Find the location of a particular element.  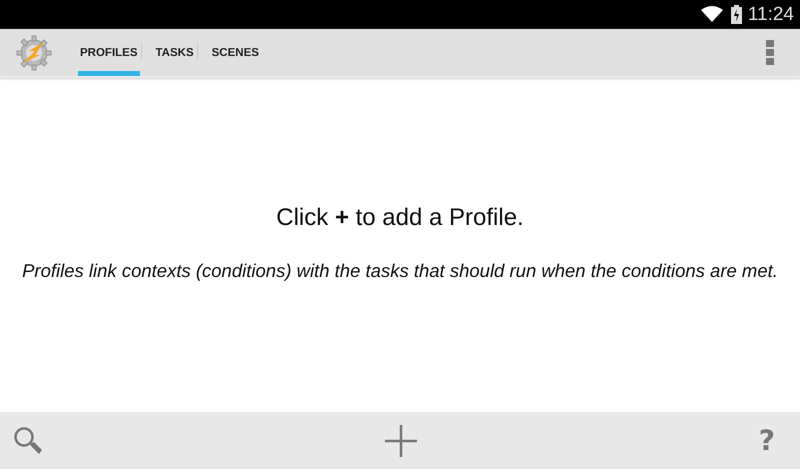

tab: TASKS is located at coordinates (175, 52).